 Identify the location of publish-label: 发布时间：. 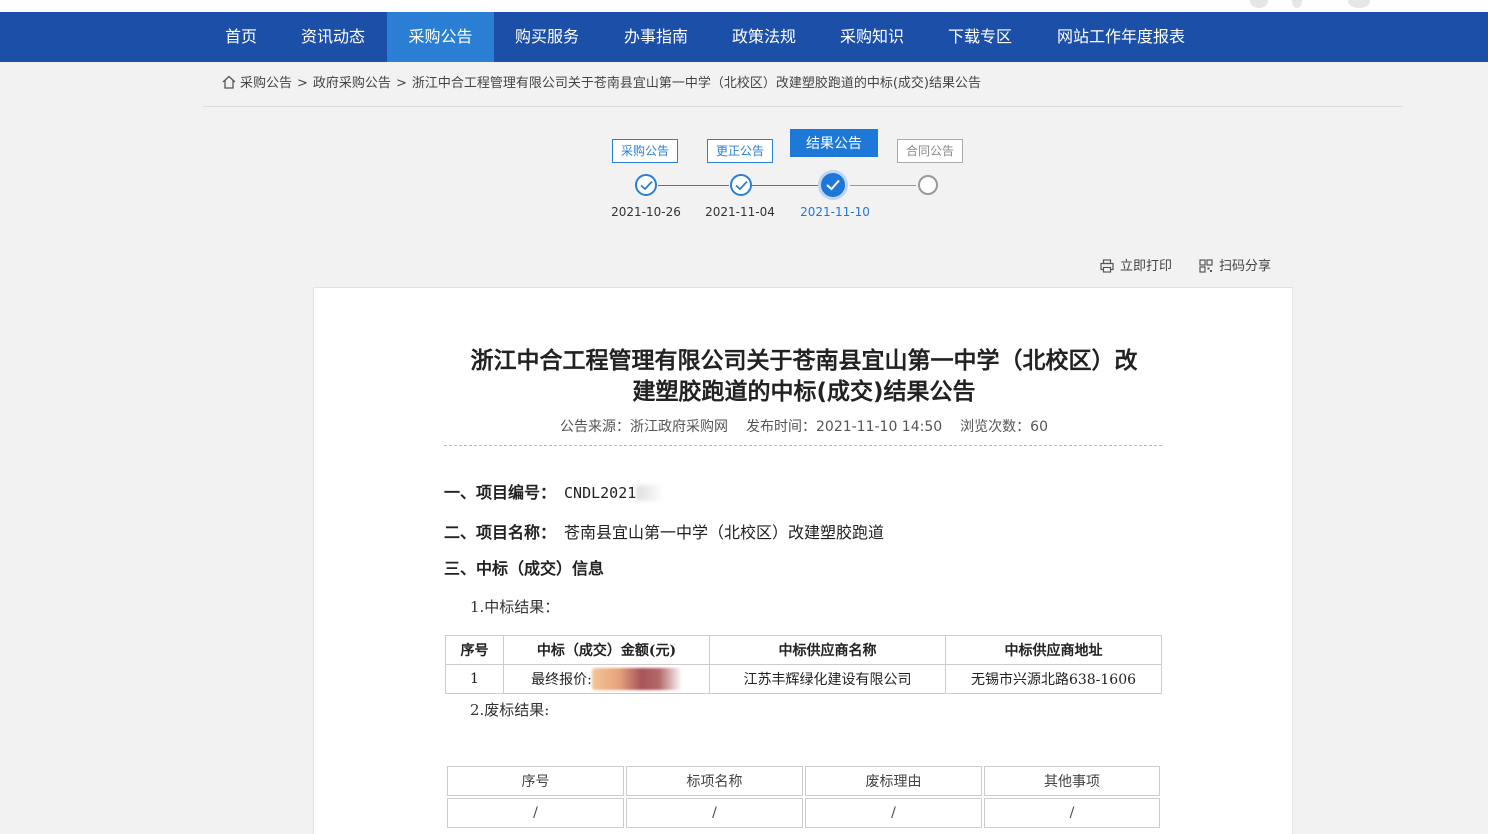
(781, 427).